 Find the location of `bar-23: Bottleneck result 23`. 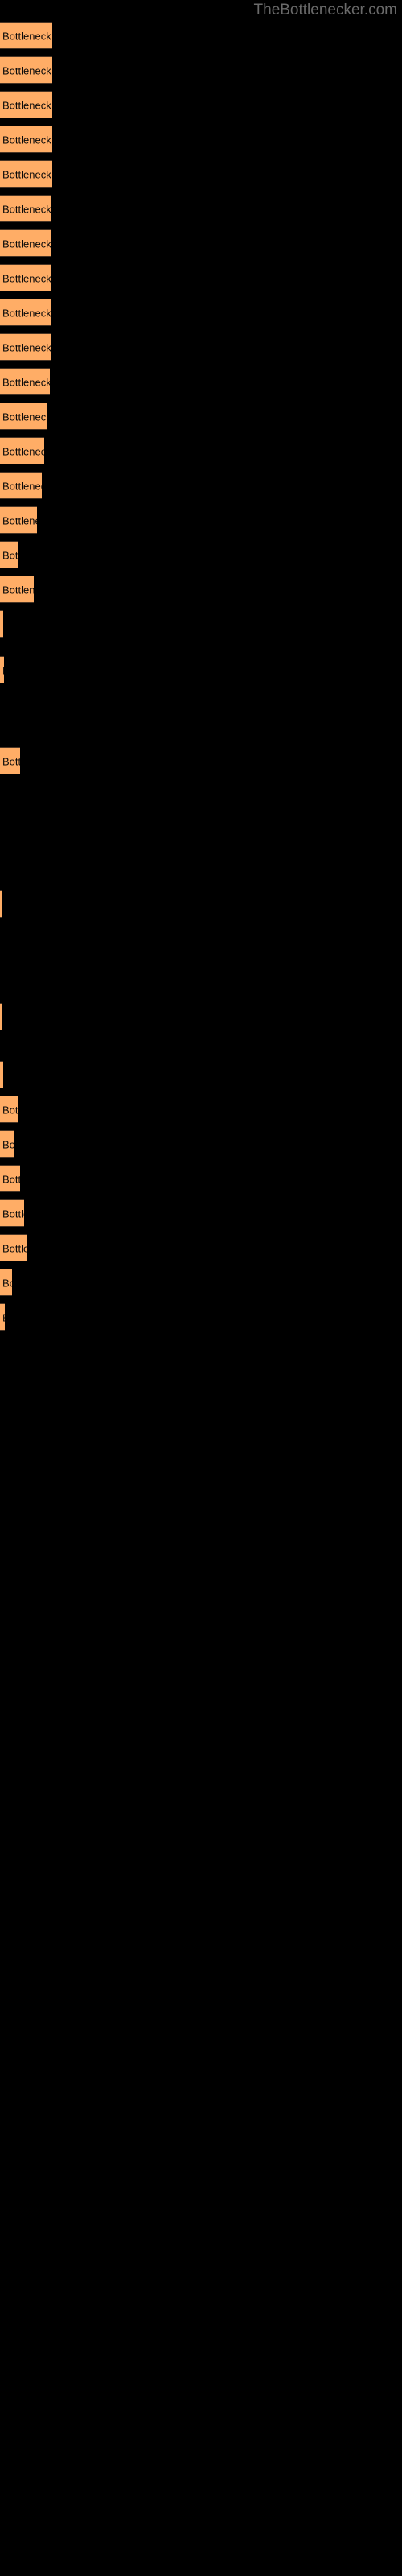

bar-23: Bottleneck result 23 is located at coordinates (1, 1074).